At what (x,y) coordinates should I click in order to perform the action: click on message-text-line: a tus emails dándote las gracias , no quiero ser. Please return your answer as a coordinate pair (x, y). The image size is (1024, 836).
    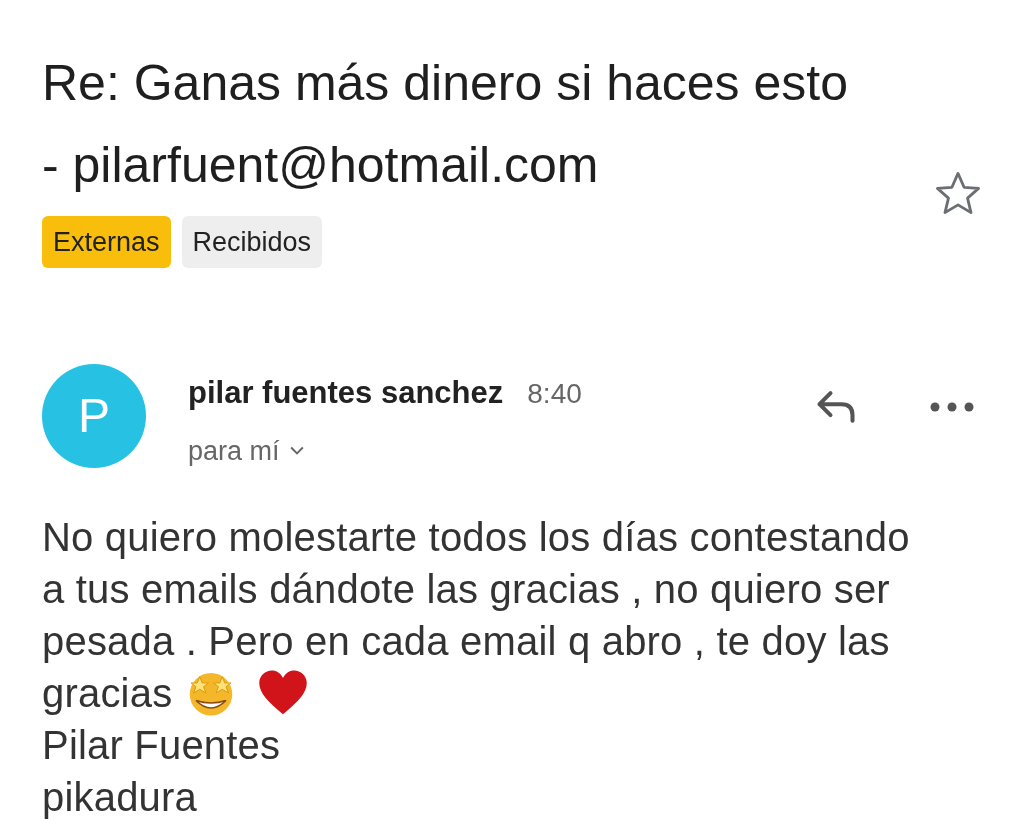
    Looking at the image, I should click on (466, 589).